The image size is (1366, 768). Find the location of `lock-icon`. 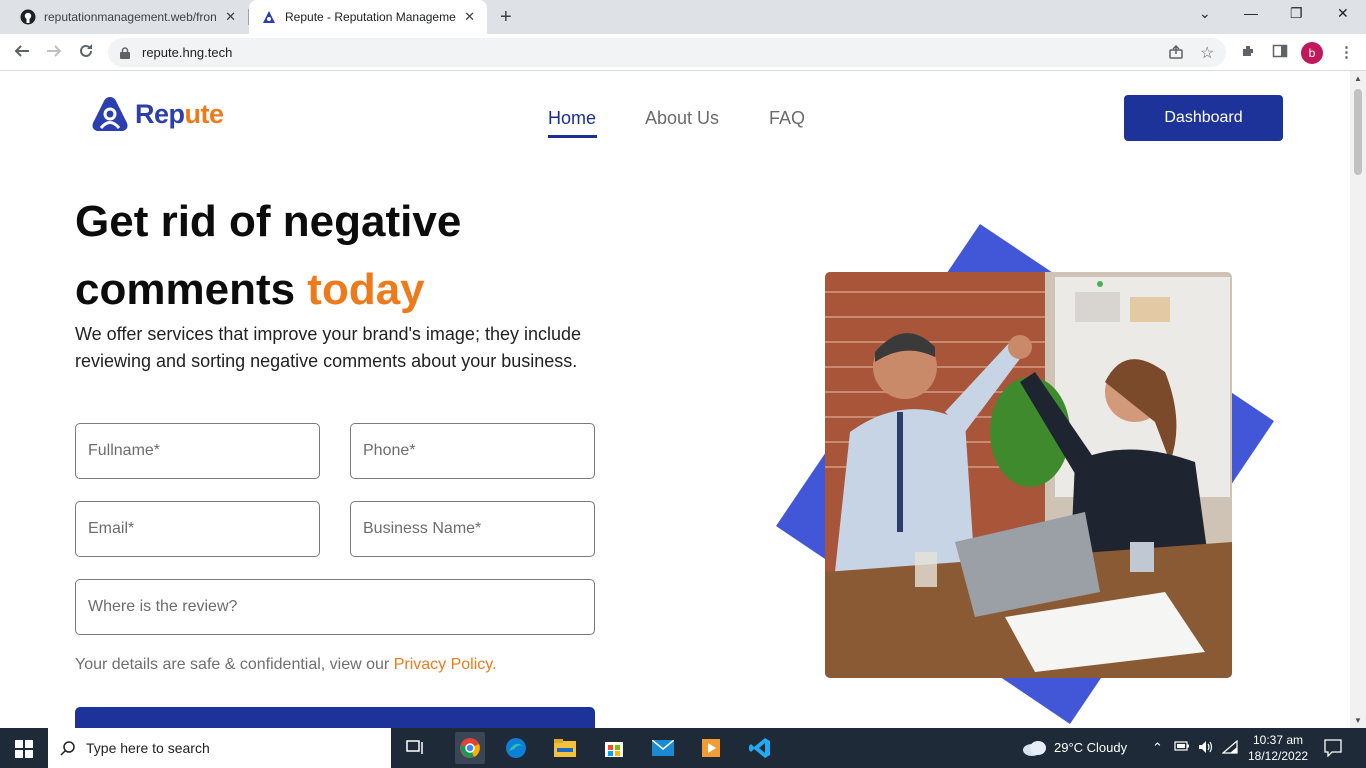

lock-icon is located at coordinates (125, 55).